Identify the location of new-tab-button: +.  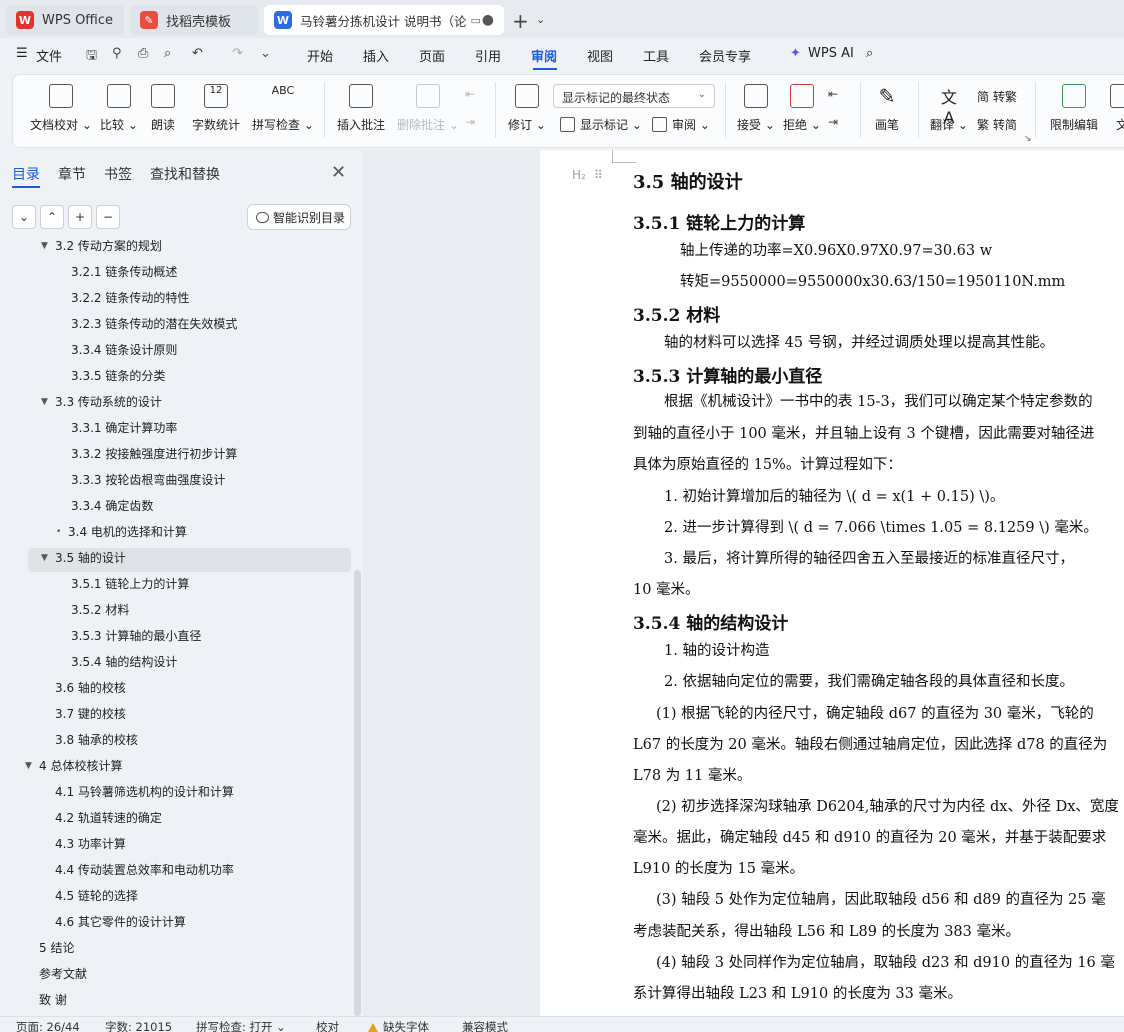
(520, 21).